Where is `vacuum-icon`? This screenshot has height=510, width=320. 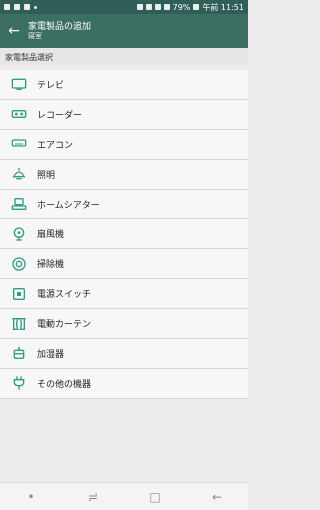
vacuum-icon is located at coordinates (19, 264).